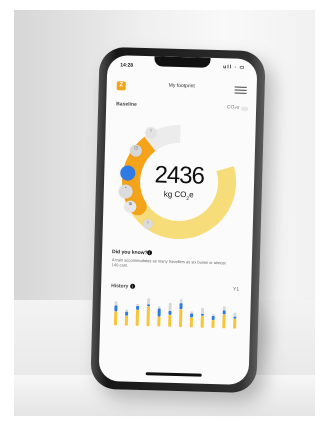 Image resolution: width=329 pixels, height=424 pixels. What do you see at coordinates (245, 108) in the screenshot?
I see `unit-toggle` at bounding box center [245, 108].